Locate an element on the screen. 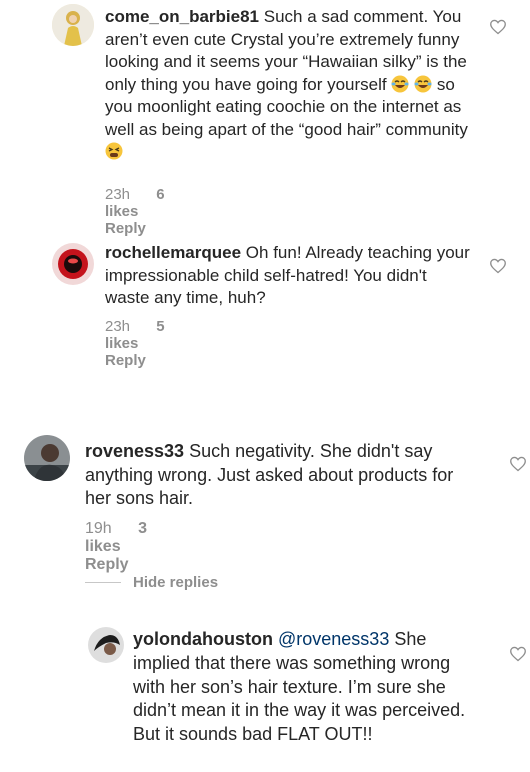 The width and height of the screenshot is (530, 772). hide-replies-button: Hide replies is located at coordinates (151, 582).